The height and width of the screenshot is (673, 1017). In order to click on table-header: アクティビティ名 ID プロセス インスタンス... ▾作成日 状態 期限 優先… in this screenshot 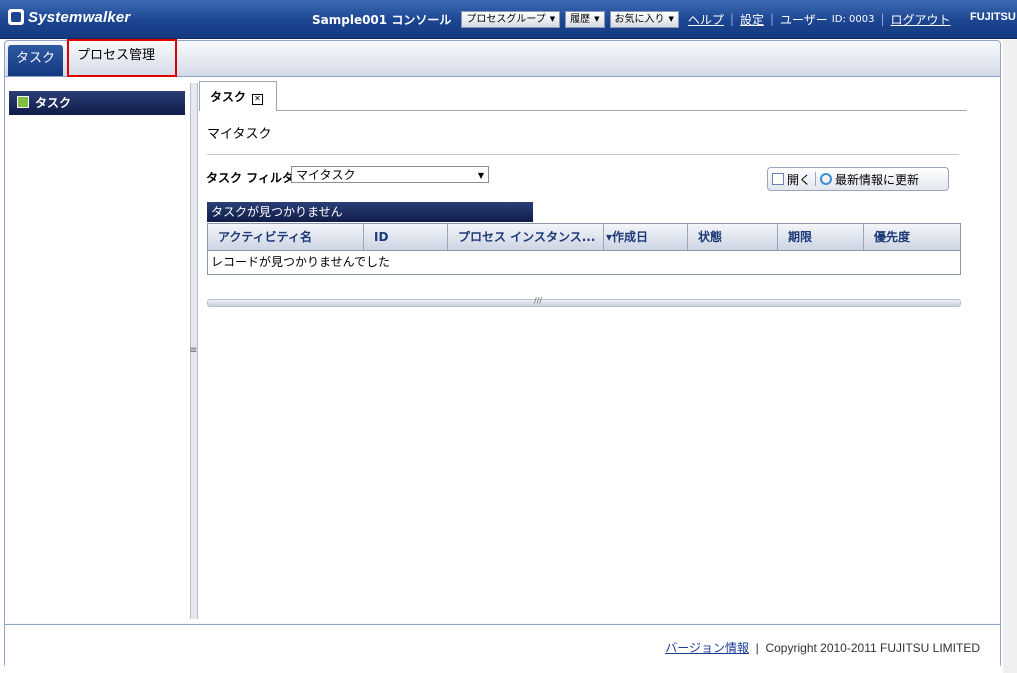, I will do `click(584, 237)`.